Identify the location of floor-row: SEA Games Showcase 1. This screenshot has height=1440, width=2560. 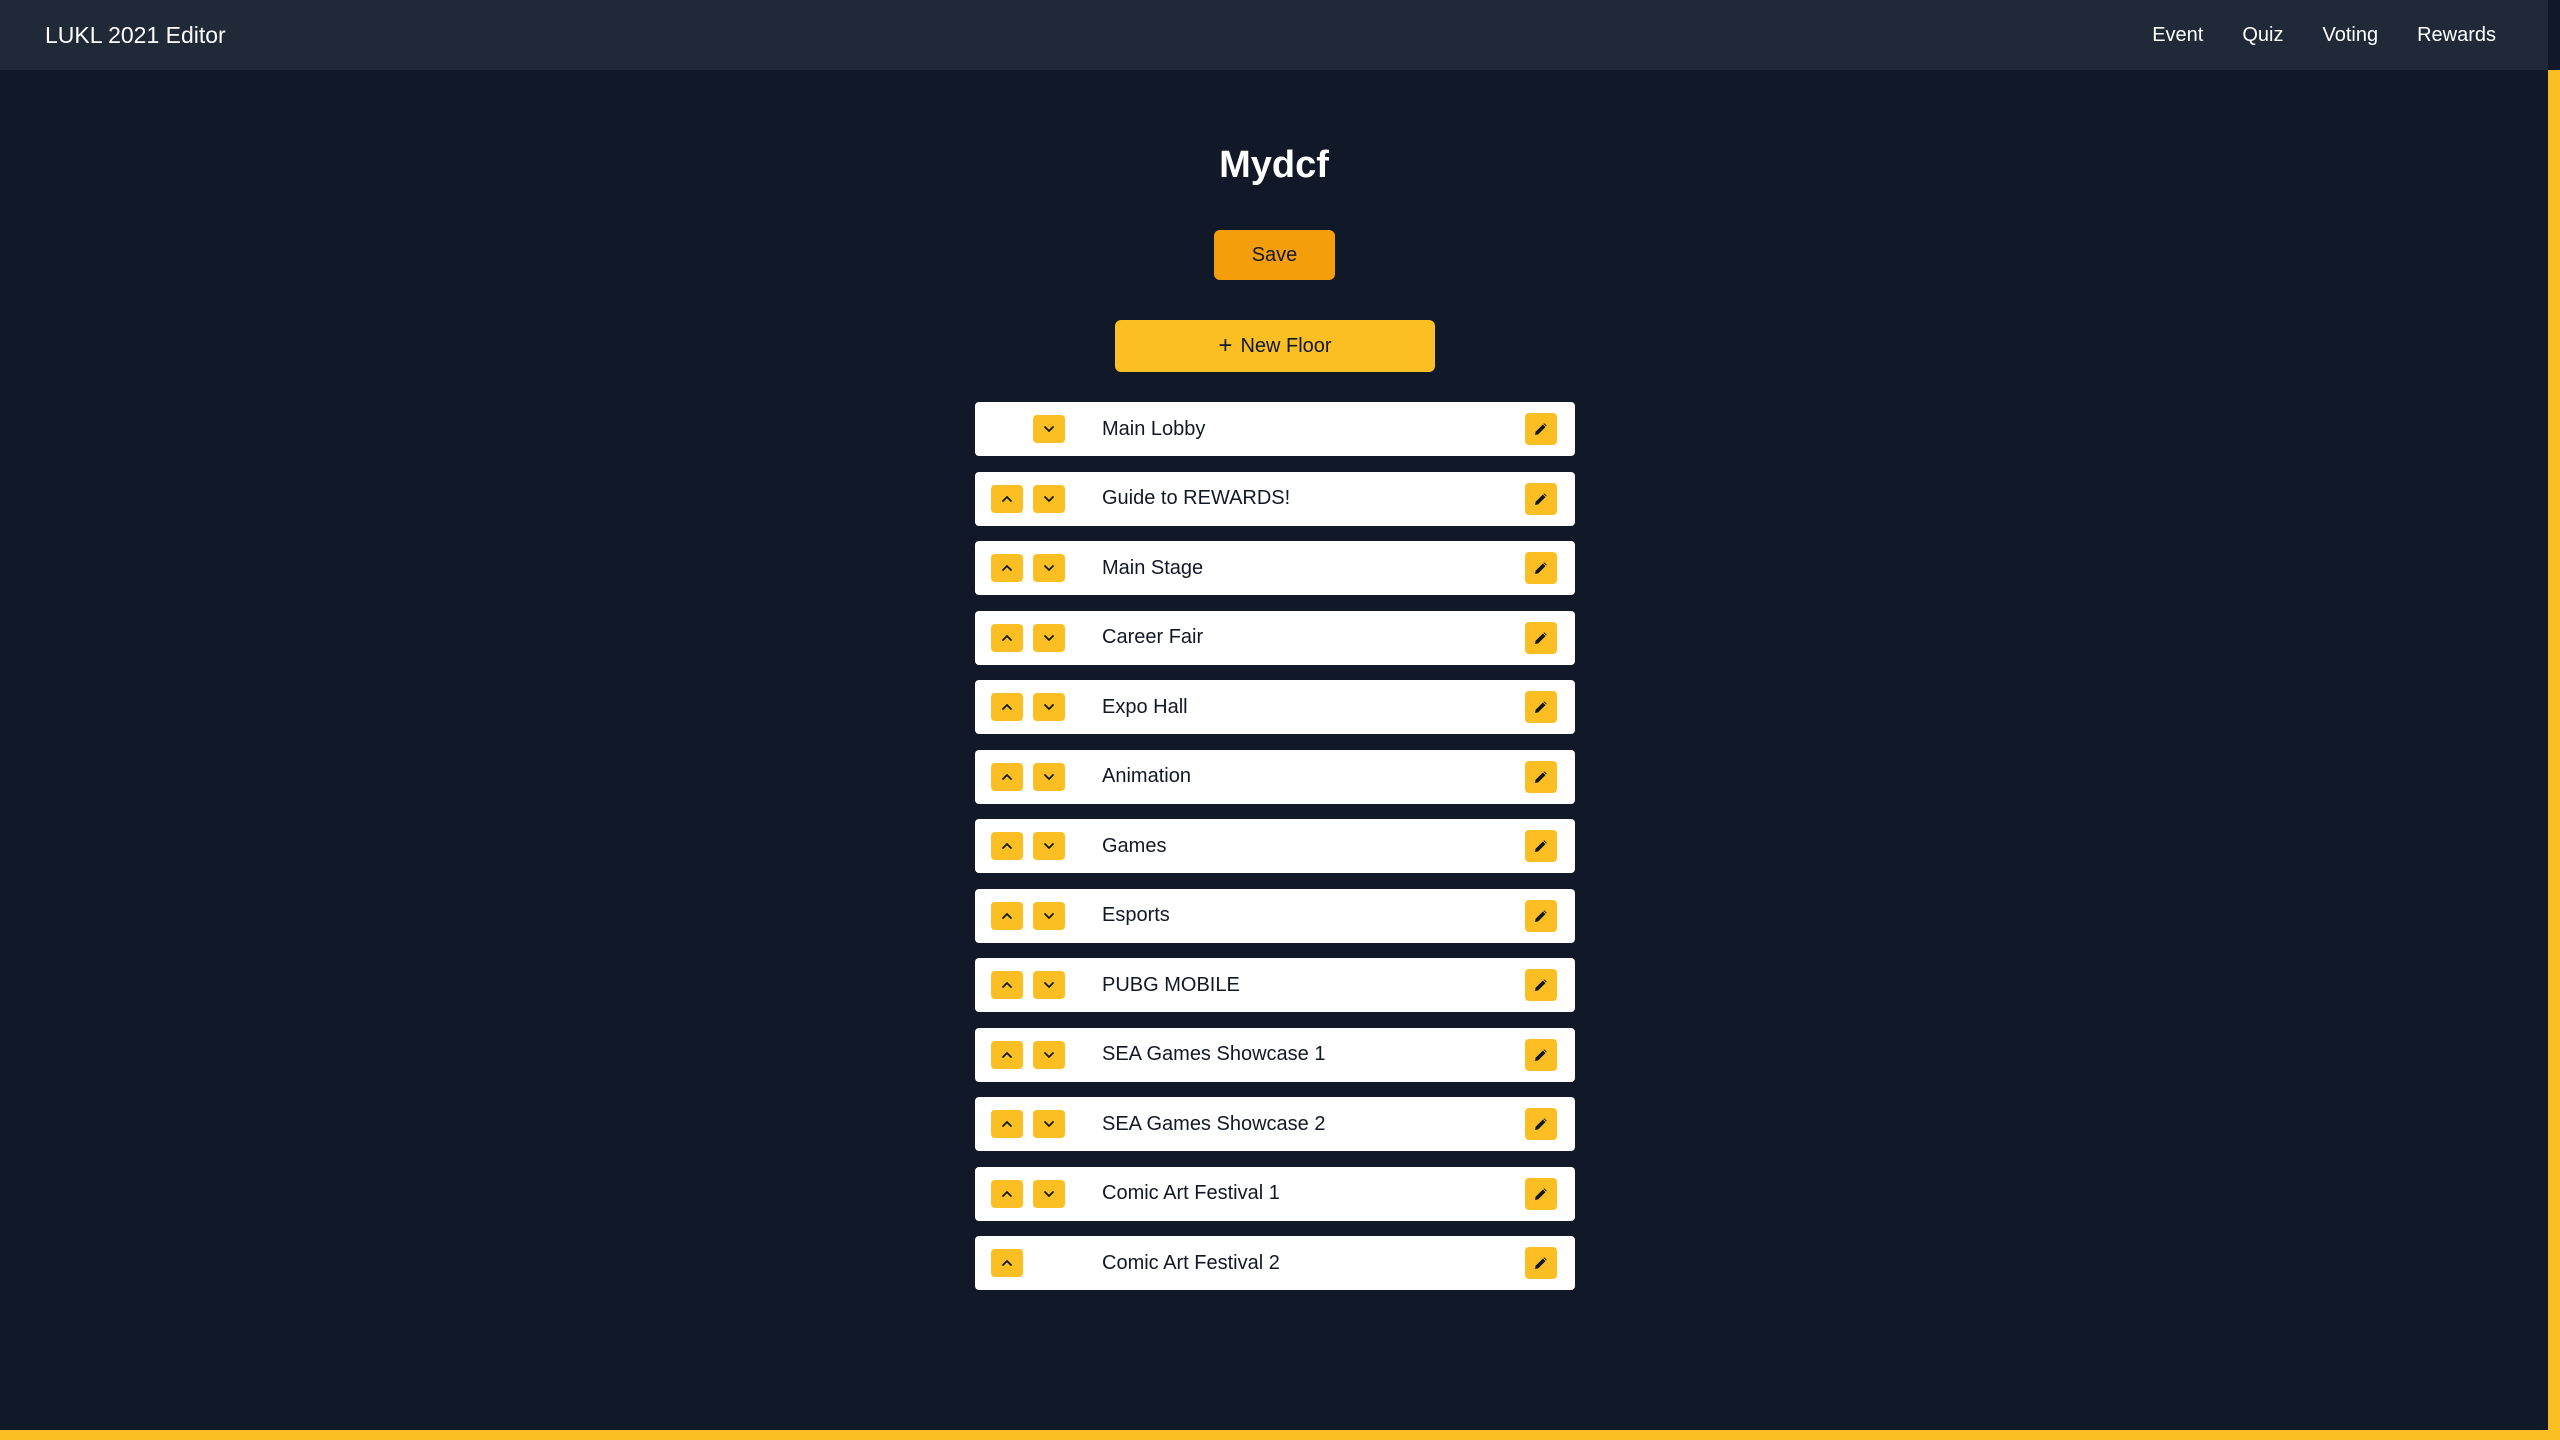
(1275, 1054).